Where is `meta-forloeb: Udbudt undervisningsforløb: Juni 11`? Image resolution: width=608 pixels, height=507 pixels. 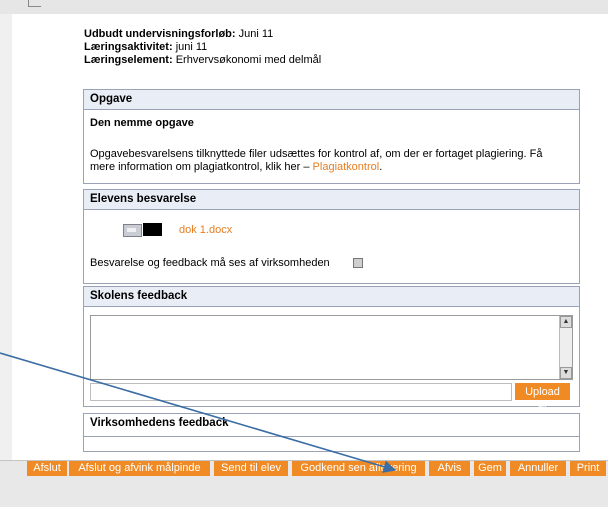
meta-forloeb: Udbudt undervisningsforløb: Juni 11 is located at coordinates (202, 34).